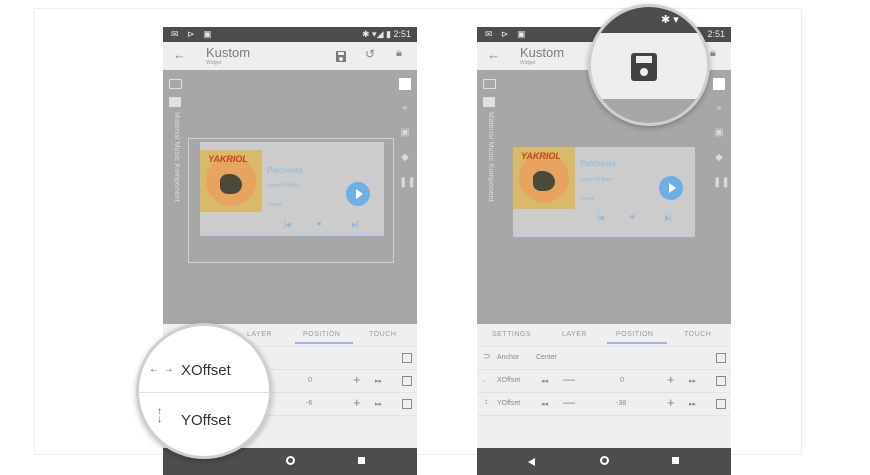 The width and height of the screenshot is (870, 475). I want to click on status-system-icons: ✱ ▾◢ ▮, so click(376, 34).